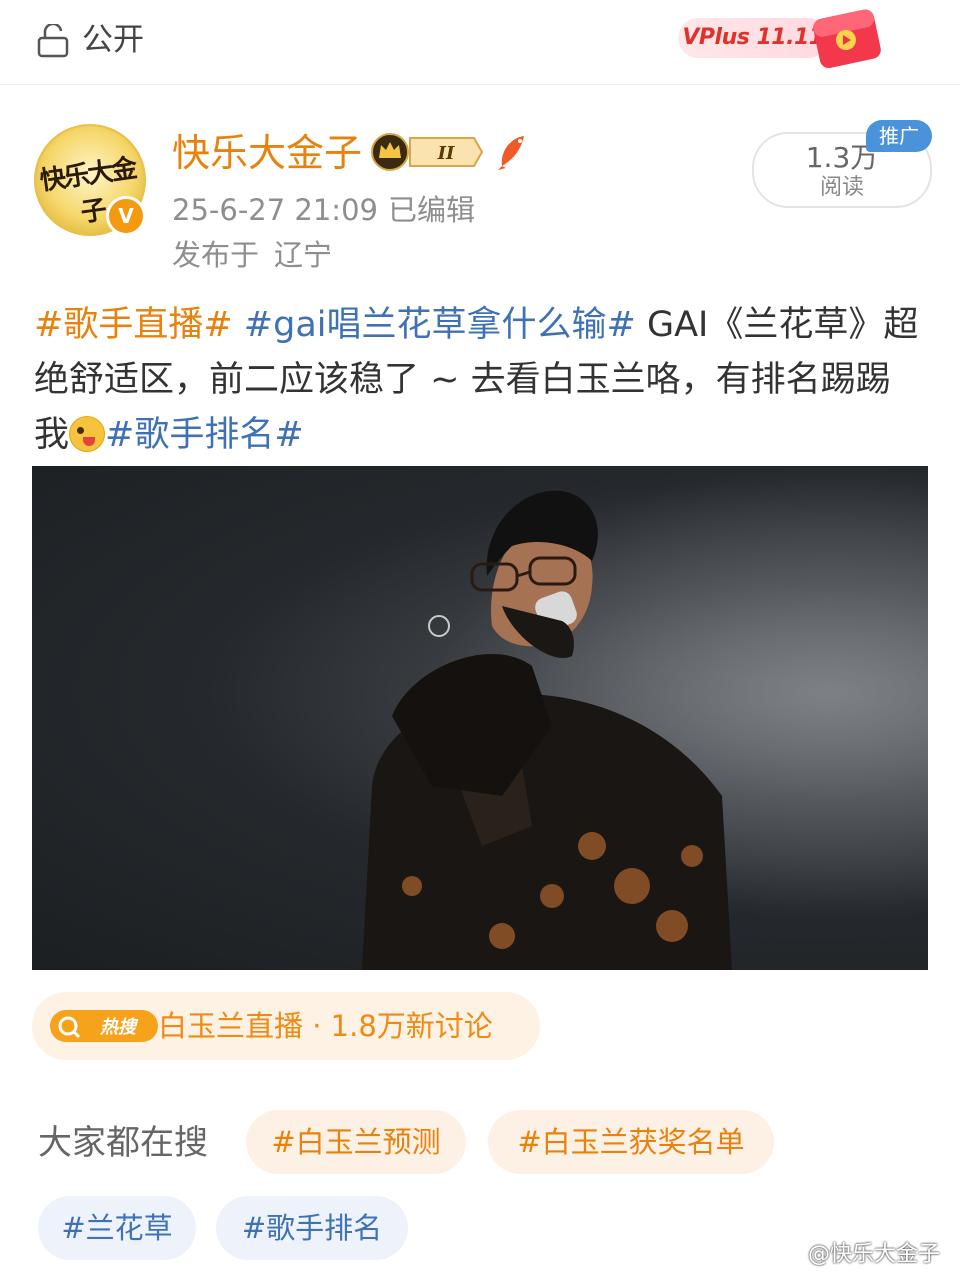 The height and width of the screenshot is (1280, 960). What do you see at coordinates (204, 435) in the screenshot?
I see `hashtag-link: #歌手排名#` at bounding box center [204, 435].